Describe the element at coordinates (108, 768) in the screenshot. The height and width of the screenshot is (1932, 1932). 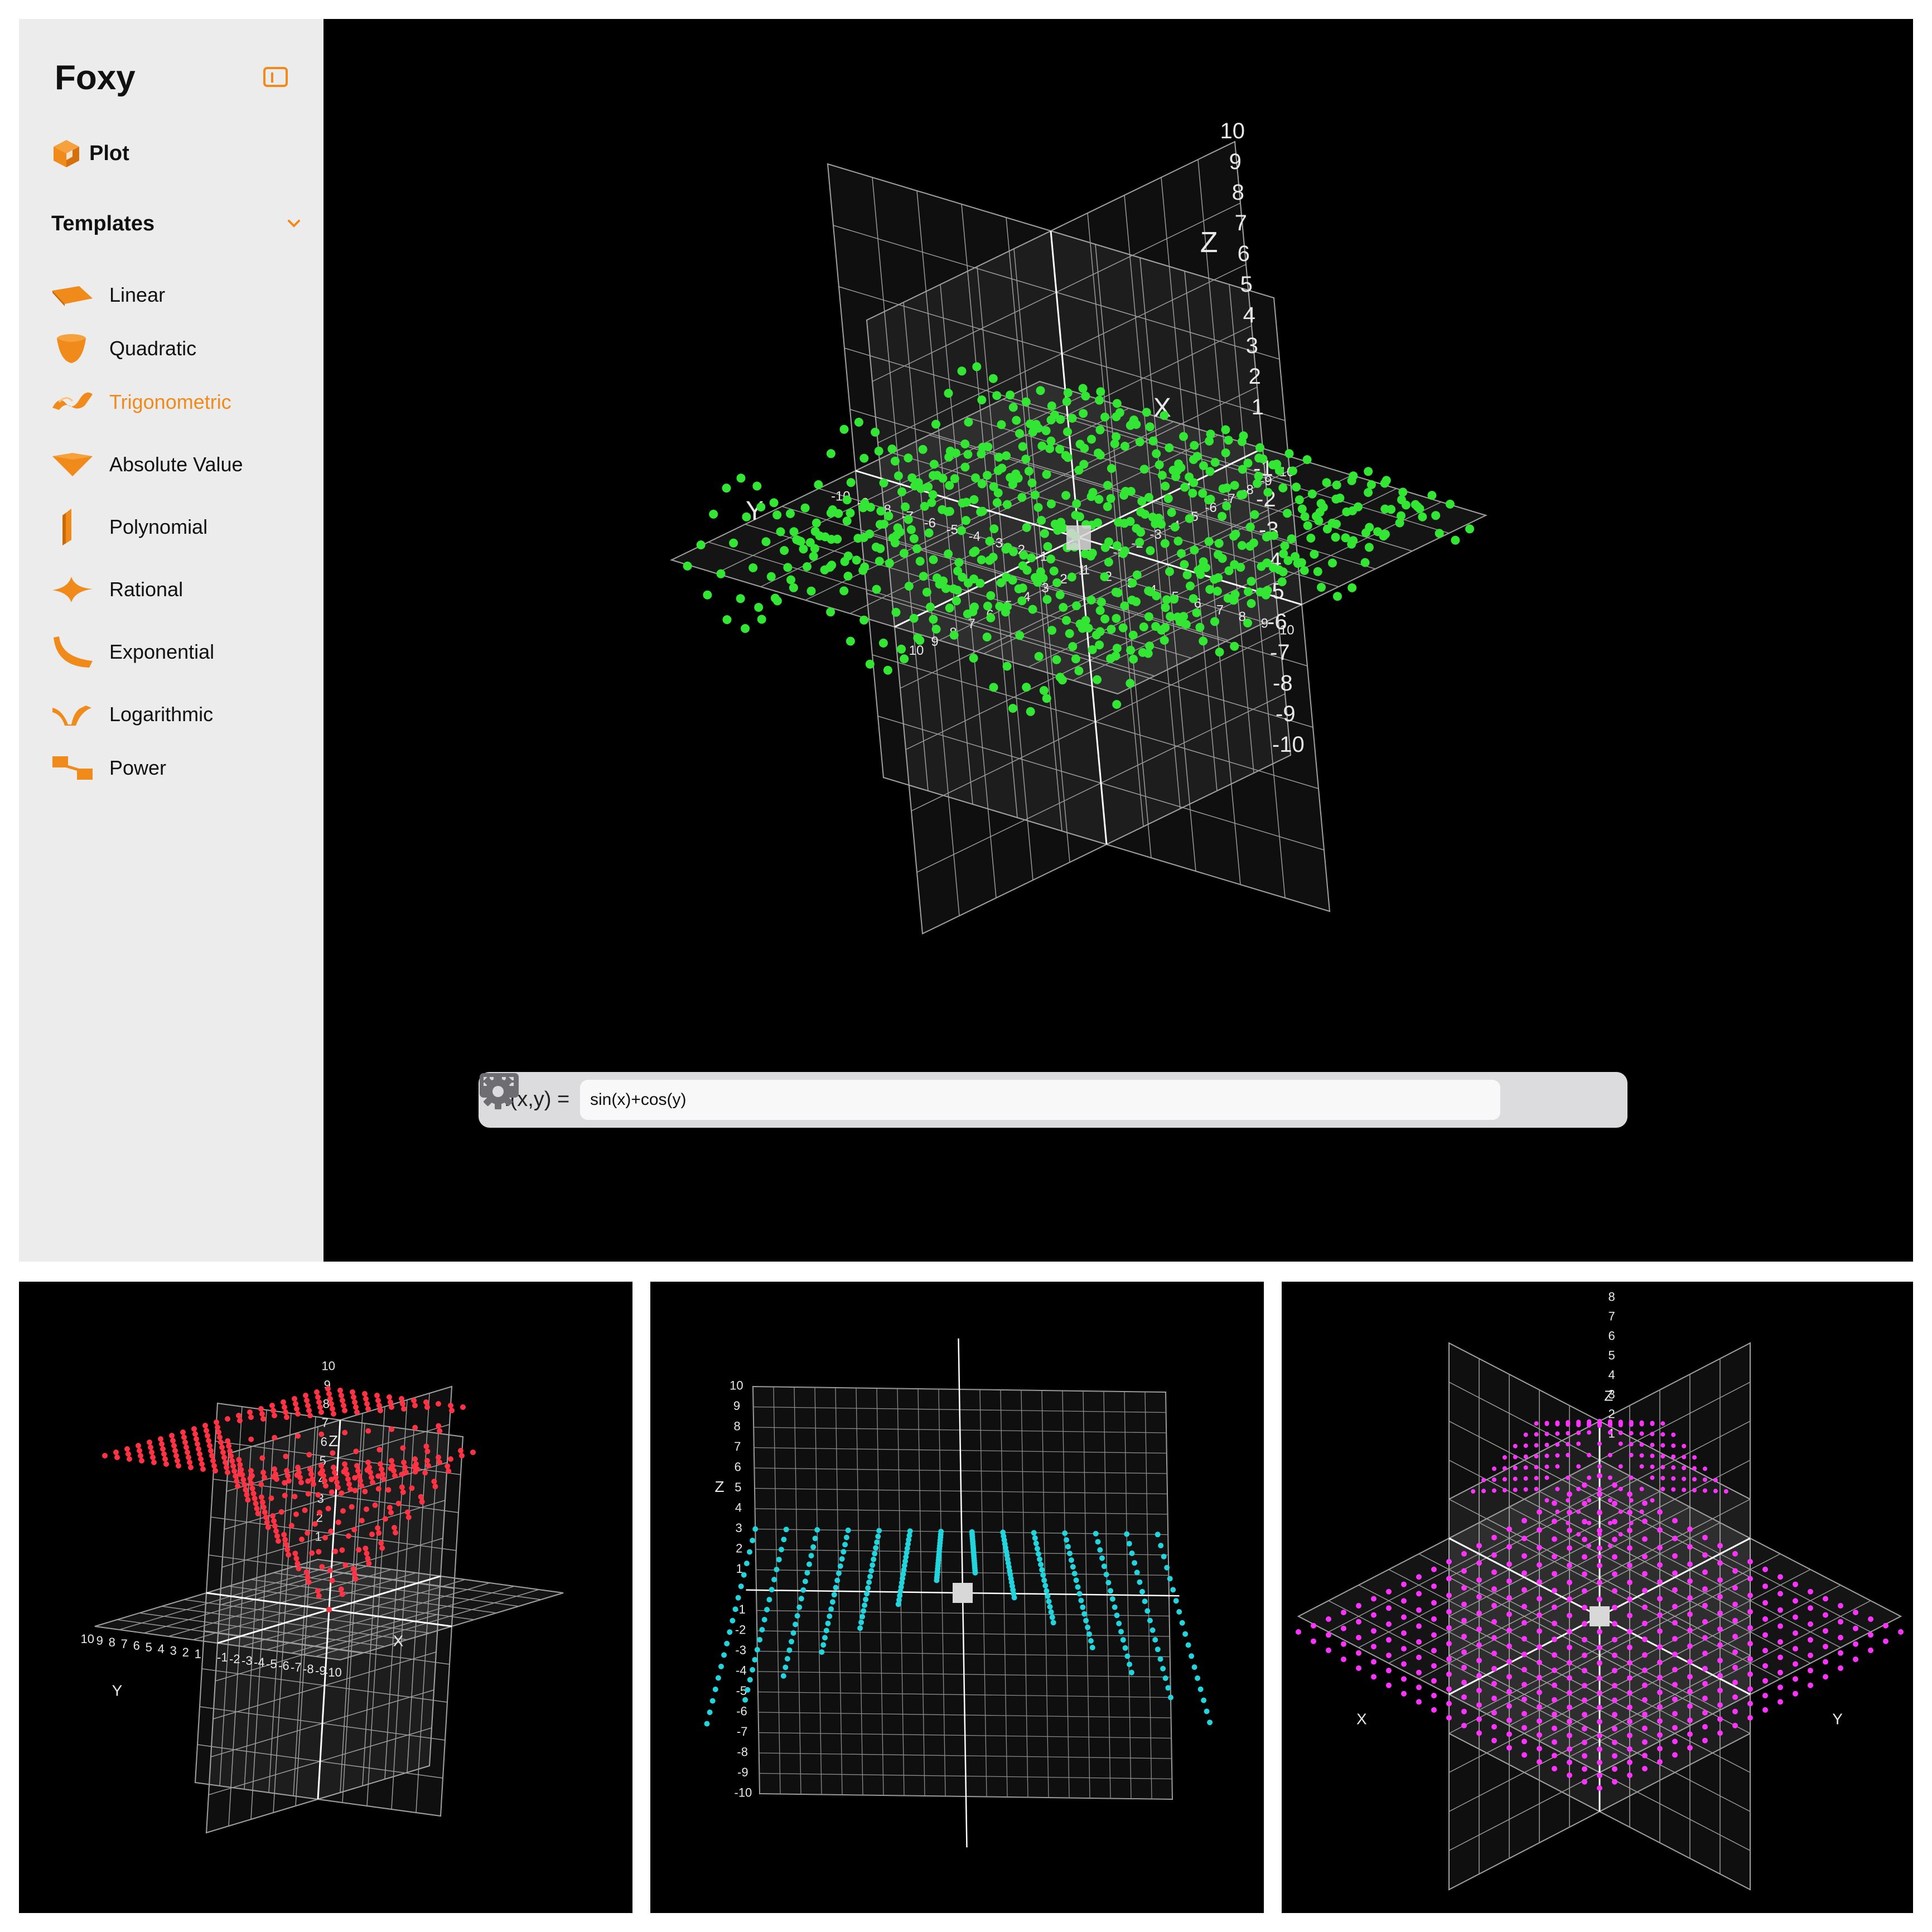
I see `template-power: Power` at that location.